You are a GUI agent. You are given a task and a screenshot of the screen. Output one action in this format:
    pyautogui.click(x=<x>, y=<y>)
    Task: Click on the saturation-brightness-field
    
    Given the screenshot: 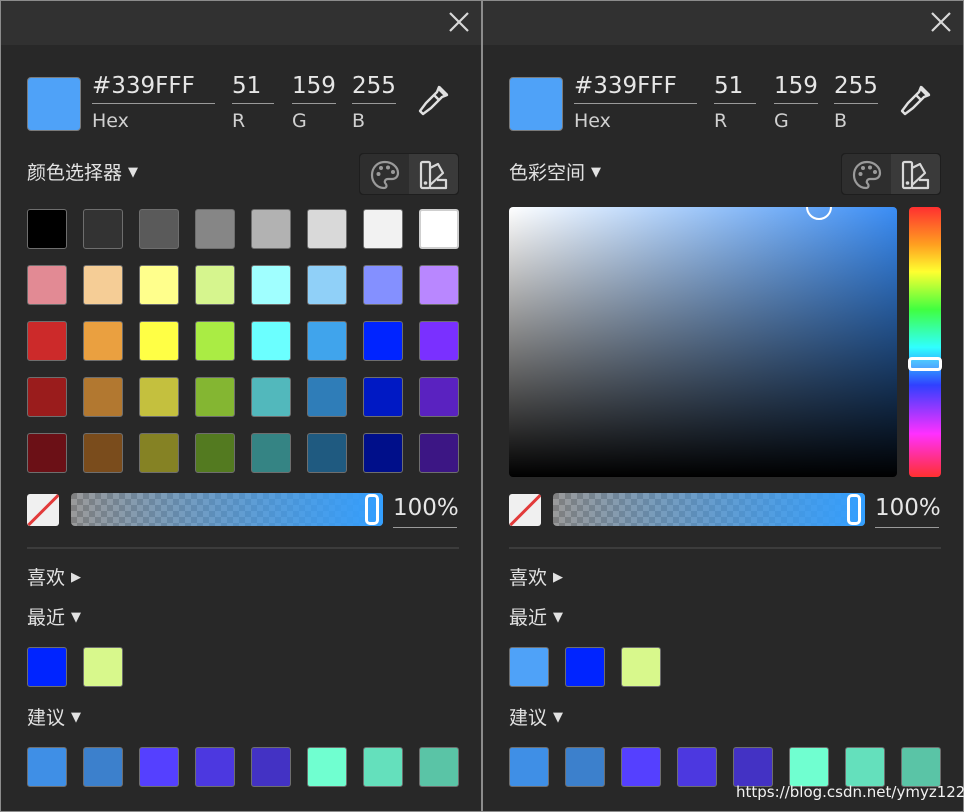 What is the action you would take?
    pyautogui.click(x=703, y=342)
    